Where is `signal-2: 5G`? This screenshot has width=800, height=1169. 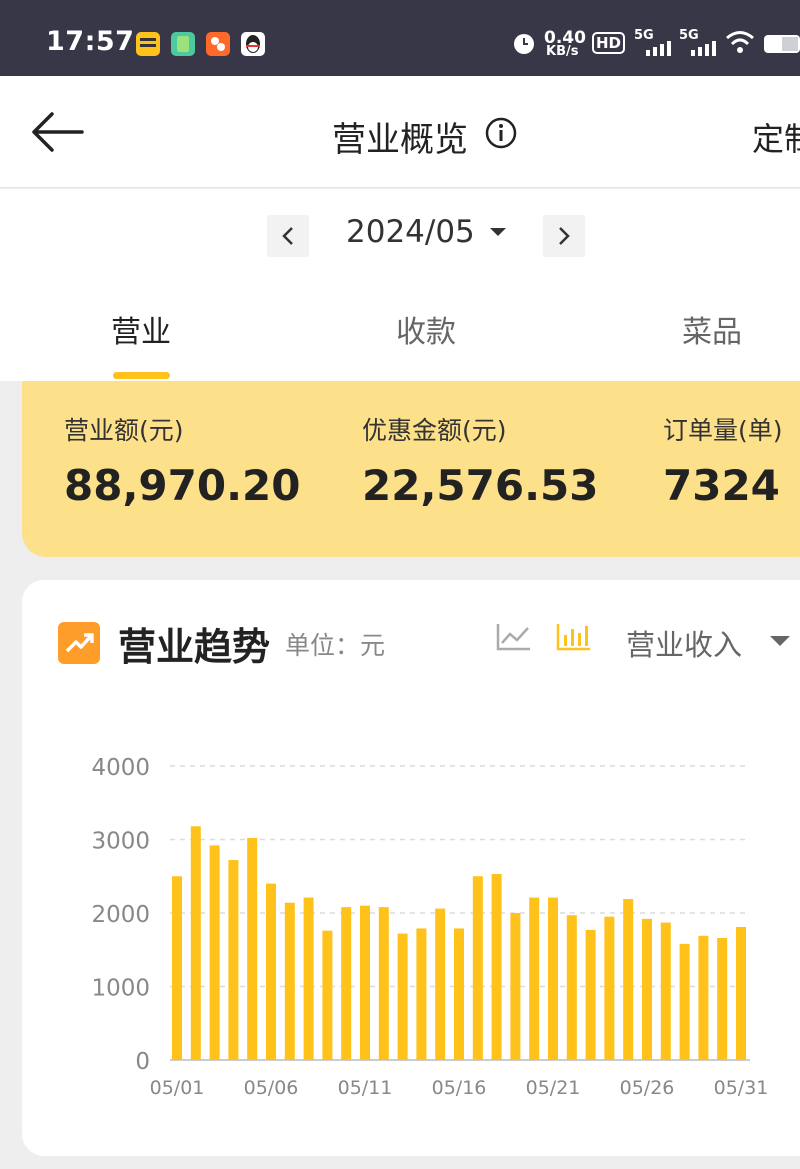 signal-2: 5G is located at coordinates (699, 43).